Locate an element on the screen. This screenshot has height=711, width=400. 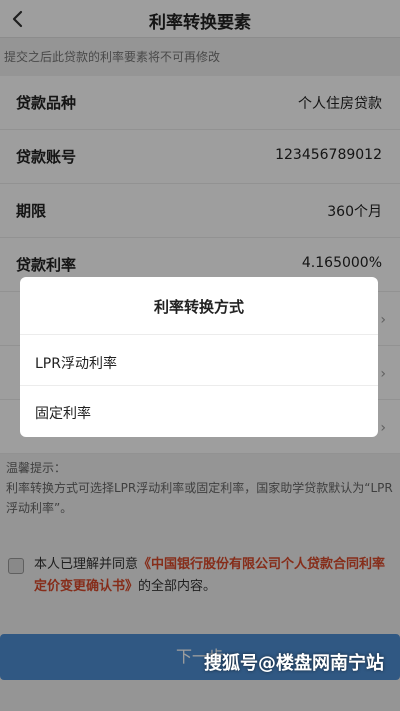
option-fixed-rate: 固定利率 is located at coordinates (63, 413).